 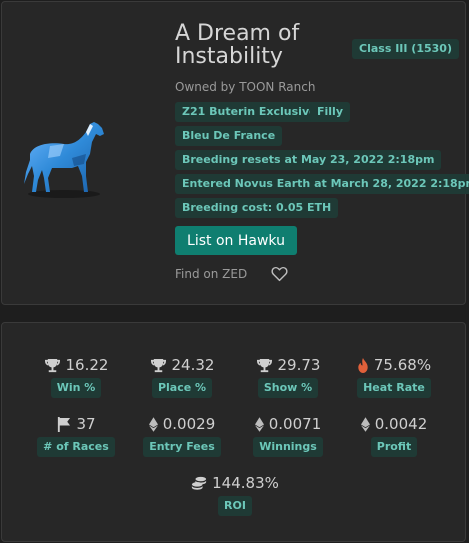 I want to click on class-badge: Class III (1530), so click(x=405, y=49).